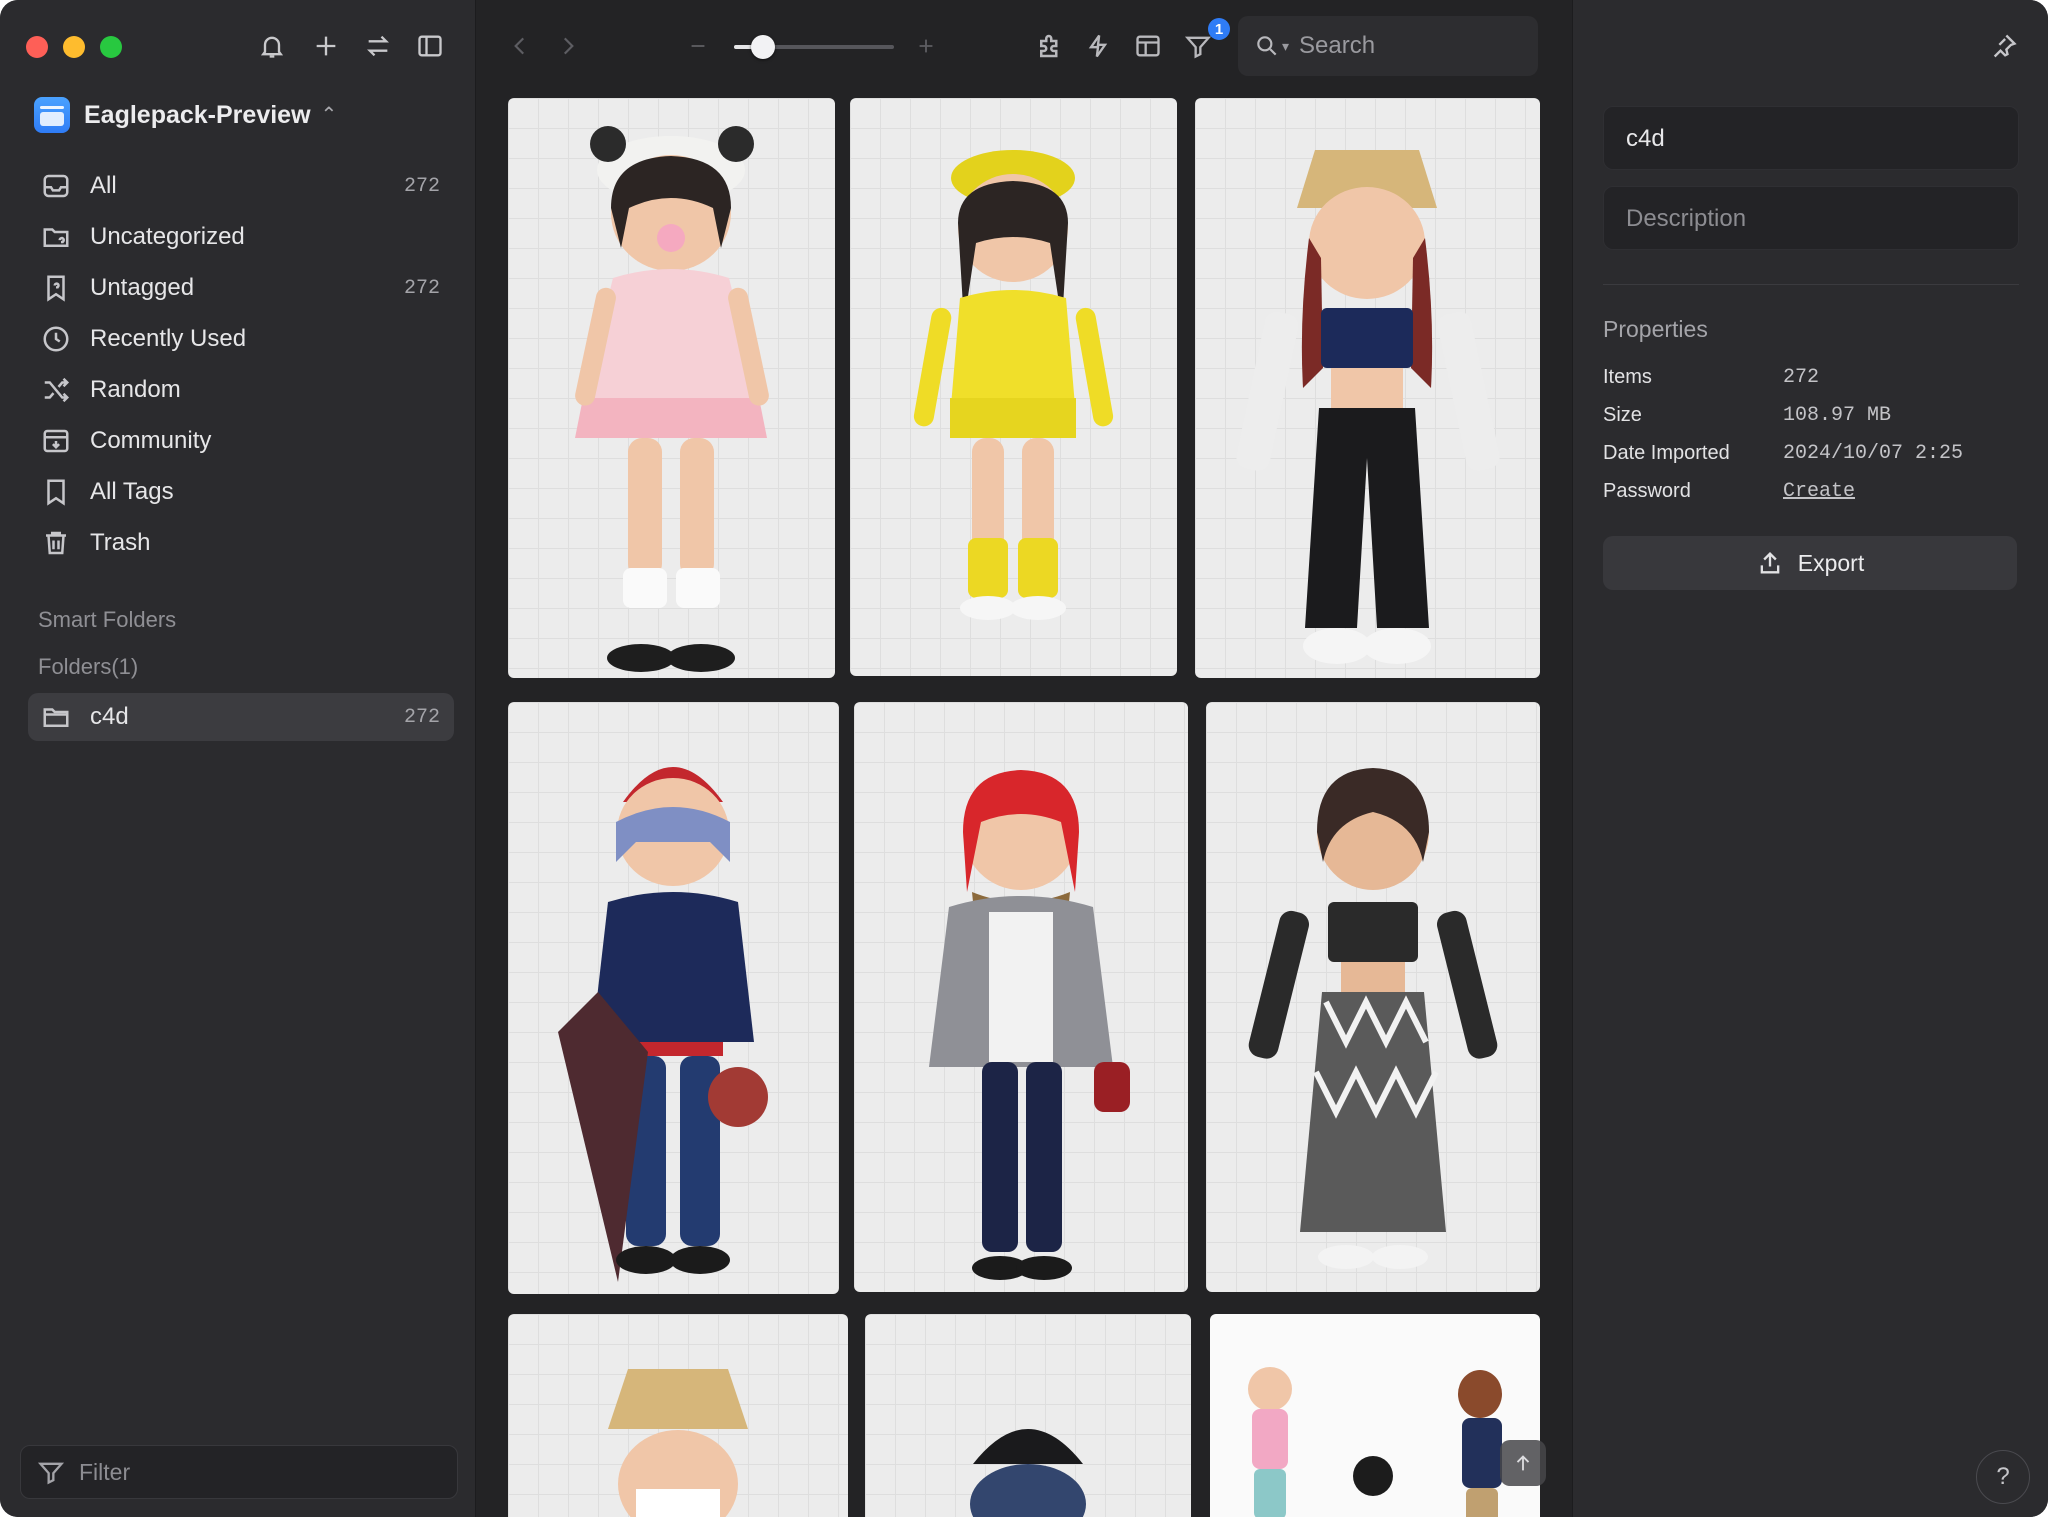  I want to click on trash-icon, so click(56, 543).